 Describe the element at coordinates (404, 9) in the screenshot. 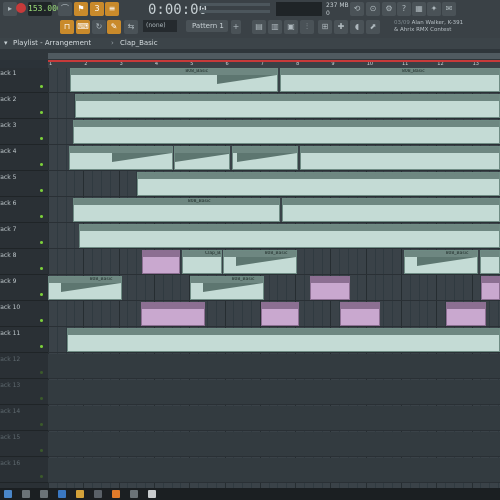

I see `help-icon: ?` at that location.